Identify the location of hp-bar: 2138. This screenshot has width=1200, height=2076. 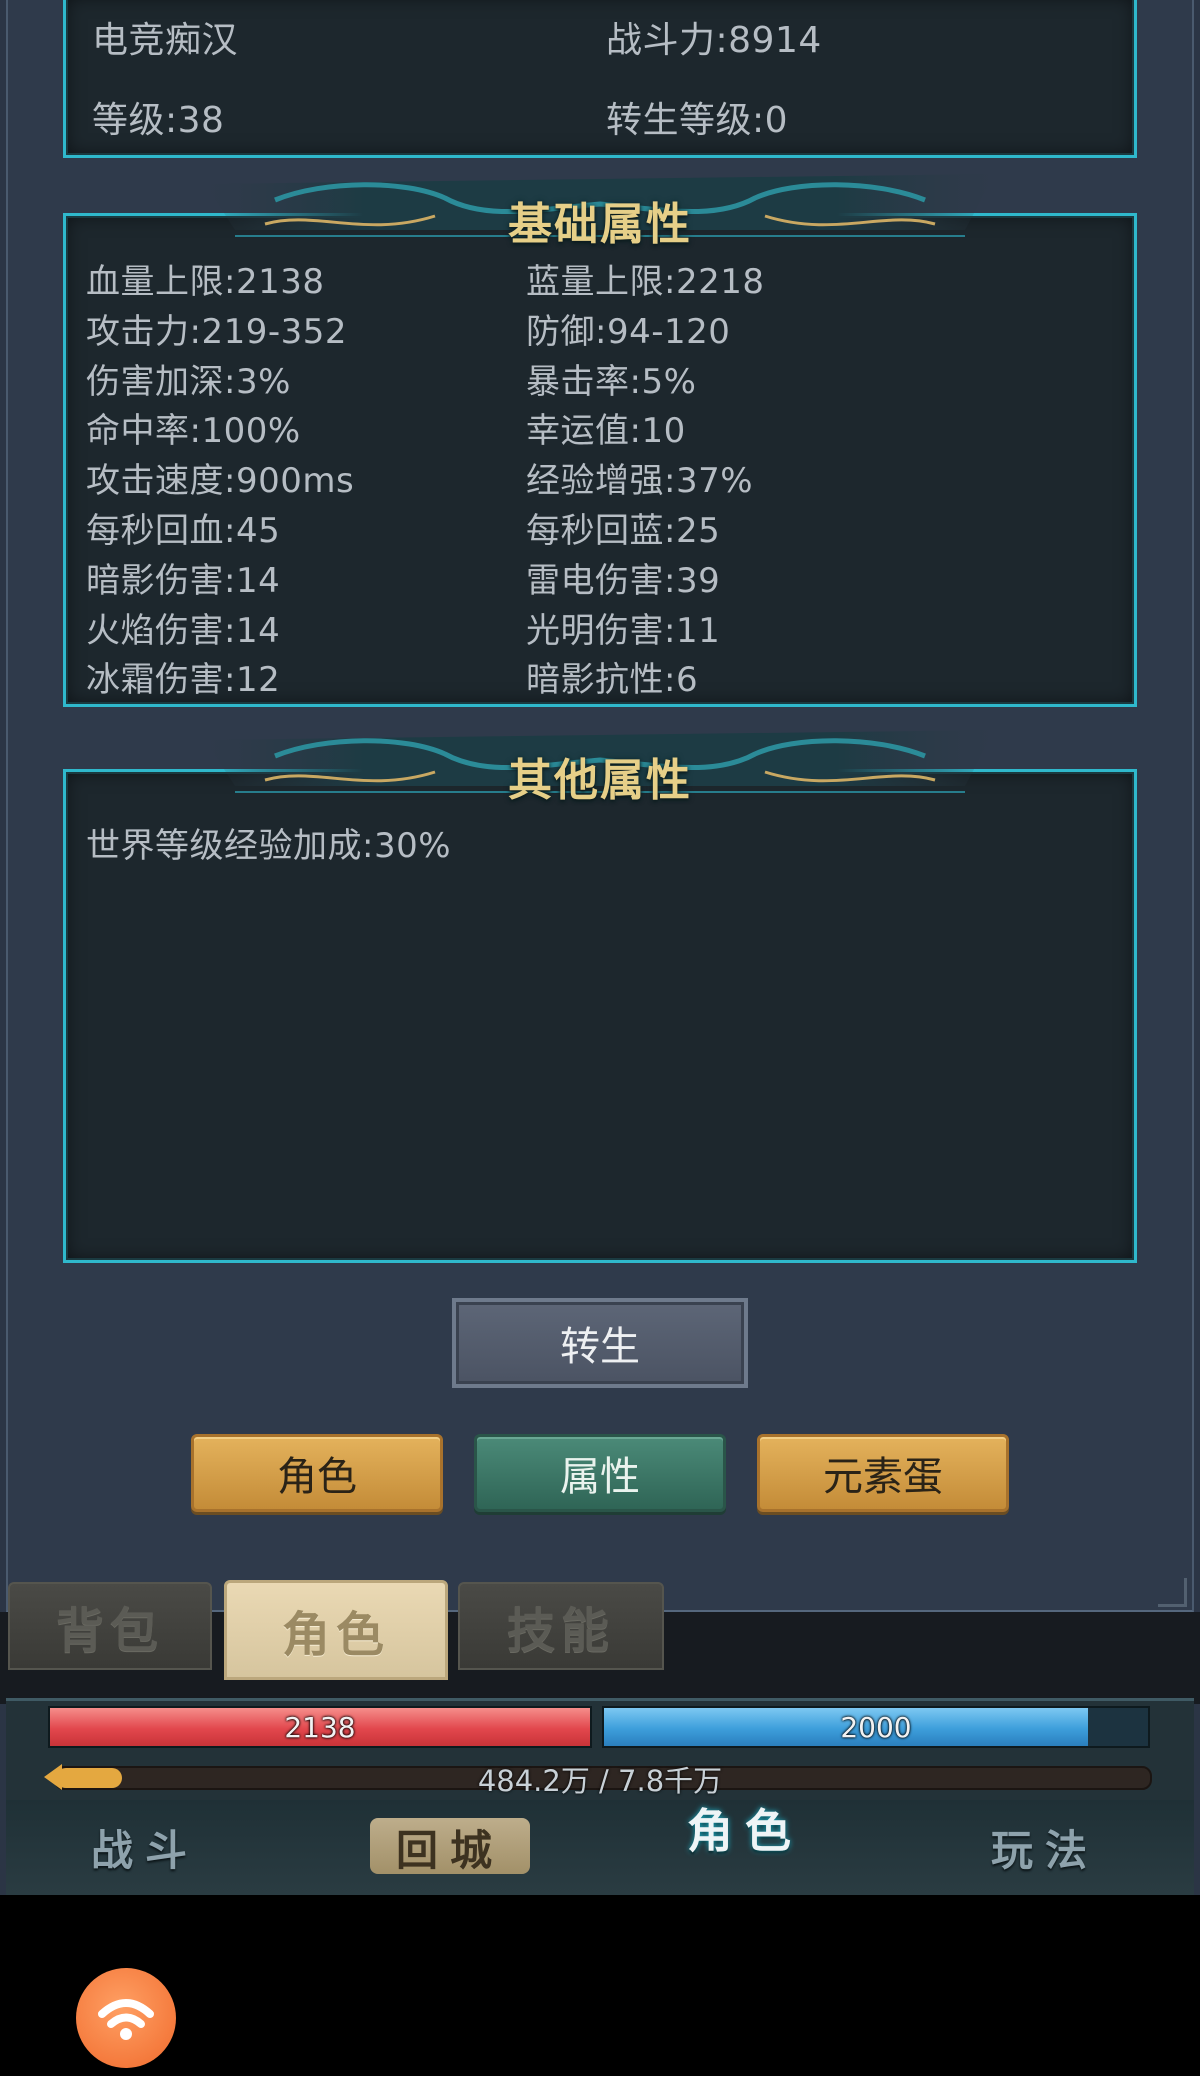
(320, 1727).